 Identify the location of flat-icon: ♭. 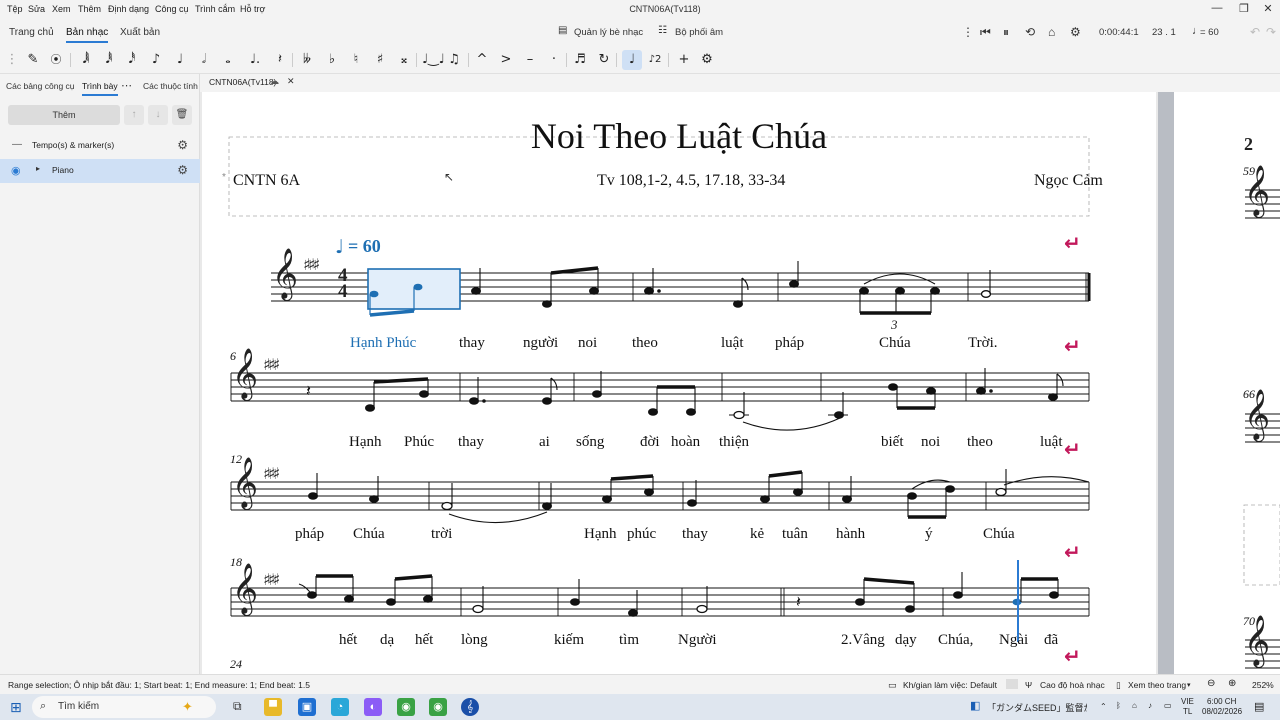
(332, 60).